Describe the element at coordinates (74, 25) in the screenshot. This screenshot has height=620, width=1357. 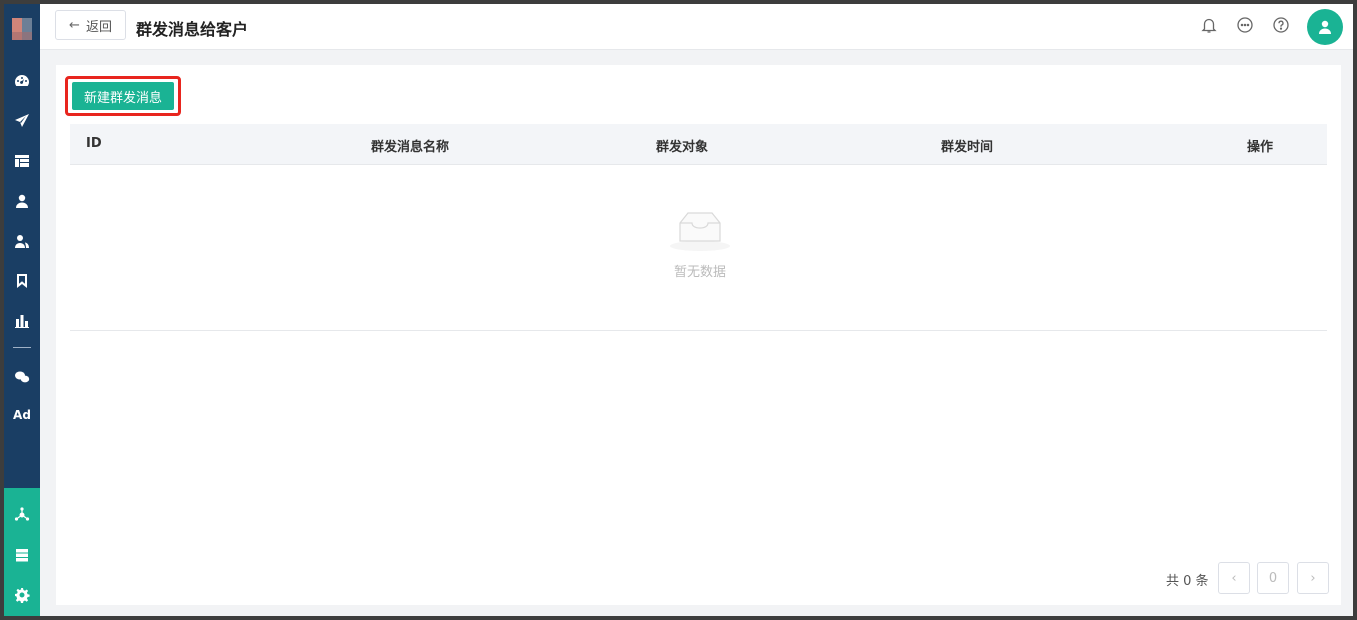
I see `arrow-left-icon: ←` at that location.